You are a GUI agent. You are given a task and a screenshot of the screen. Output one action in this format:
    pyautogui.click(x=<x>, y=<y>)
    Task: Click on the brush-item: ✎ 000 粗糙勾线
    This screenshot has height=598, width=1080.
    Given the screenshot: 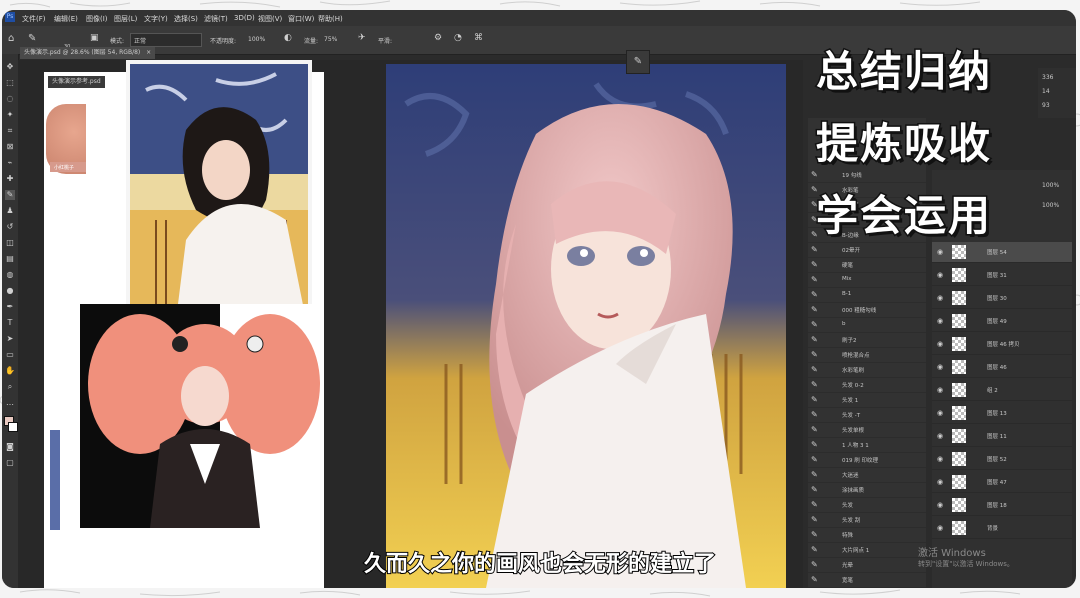 What is the action you would take?
    pyautogui.click(x=867, y=310)
    